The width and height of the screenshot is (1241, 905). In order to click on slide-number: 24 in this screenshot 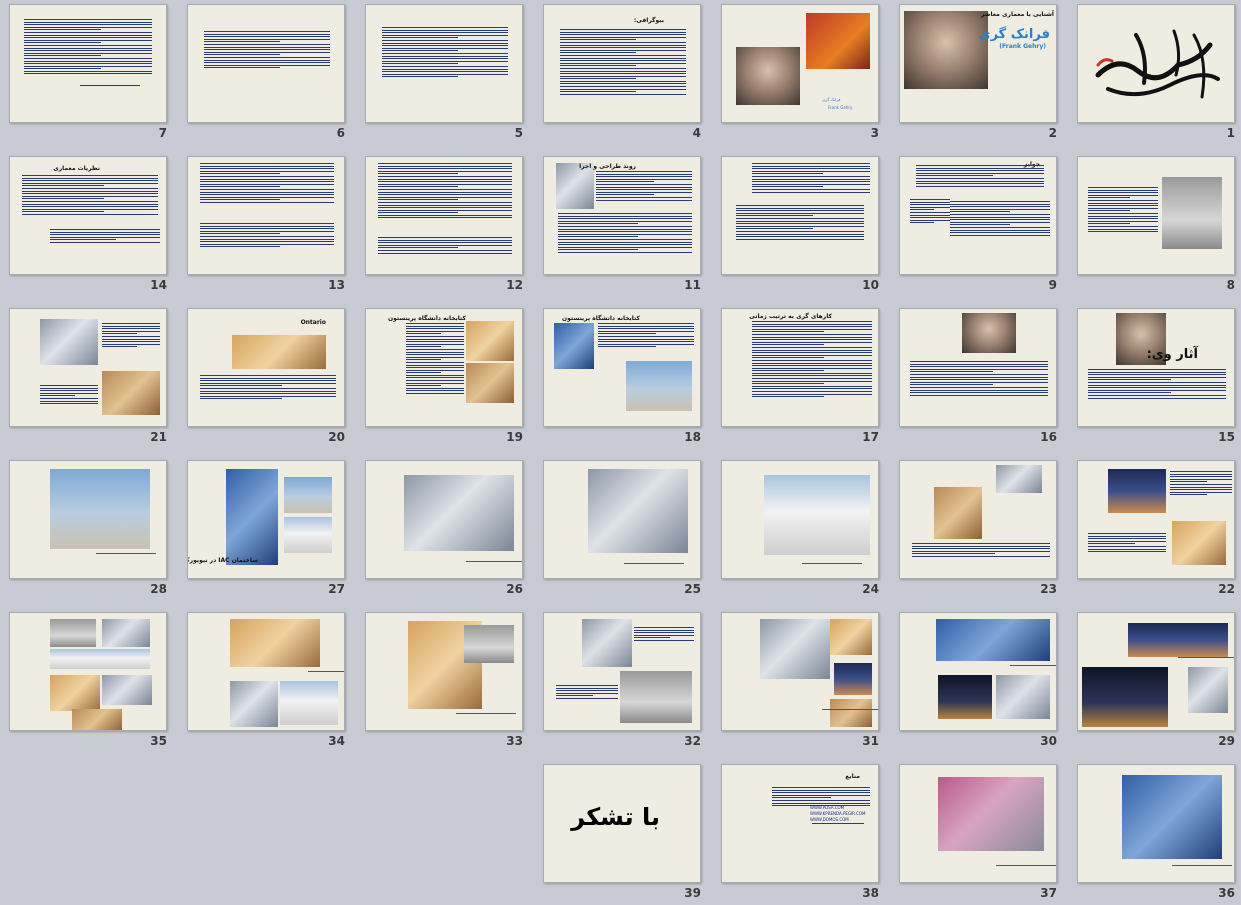, I will do `click(870, 589)`.